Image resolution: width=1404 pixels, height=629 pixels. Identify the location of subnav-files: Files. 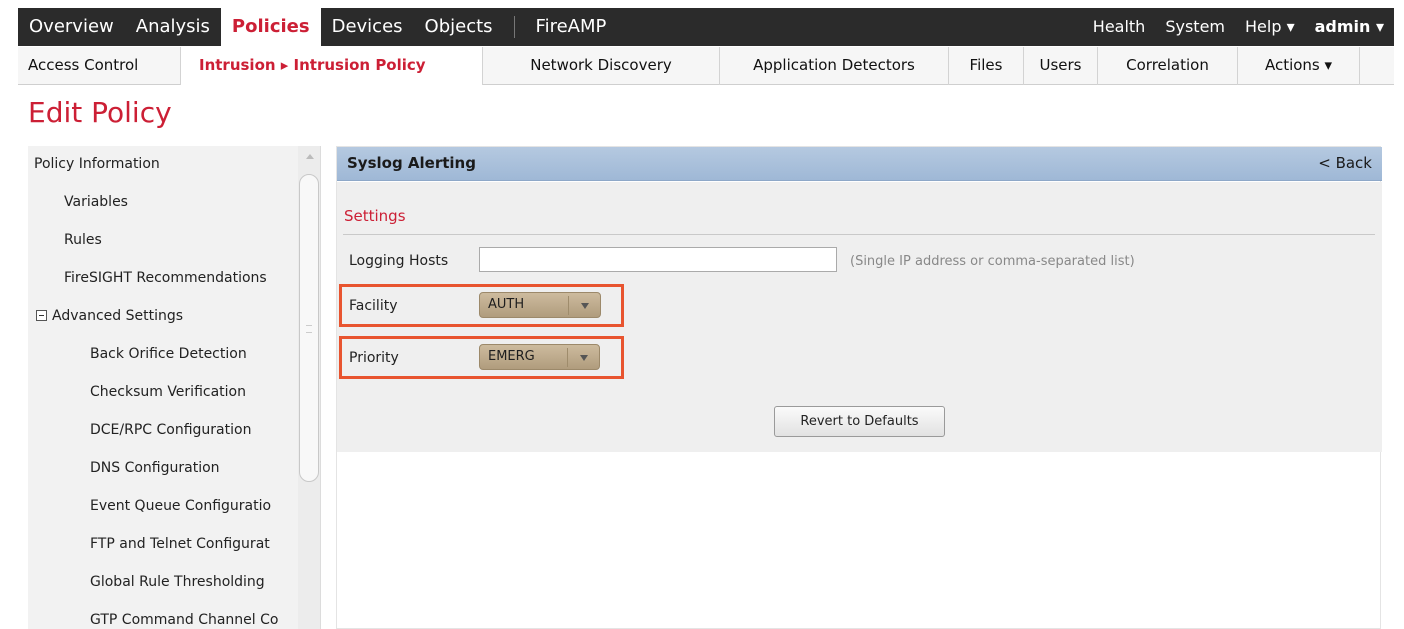
(986, 66).